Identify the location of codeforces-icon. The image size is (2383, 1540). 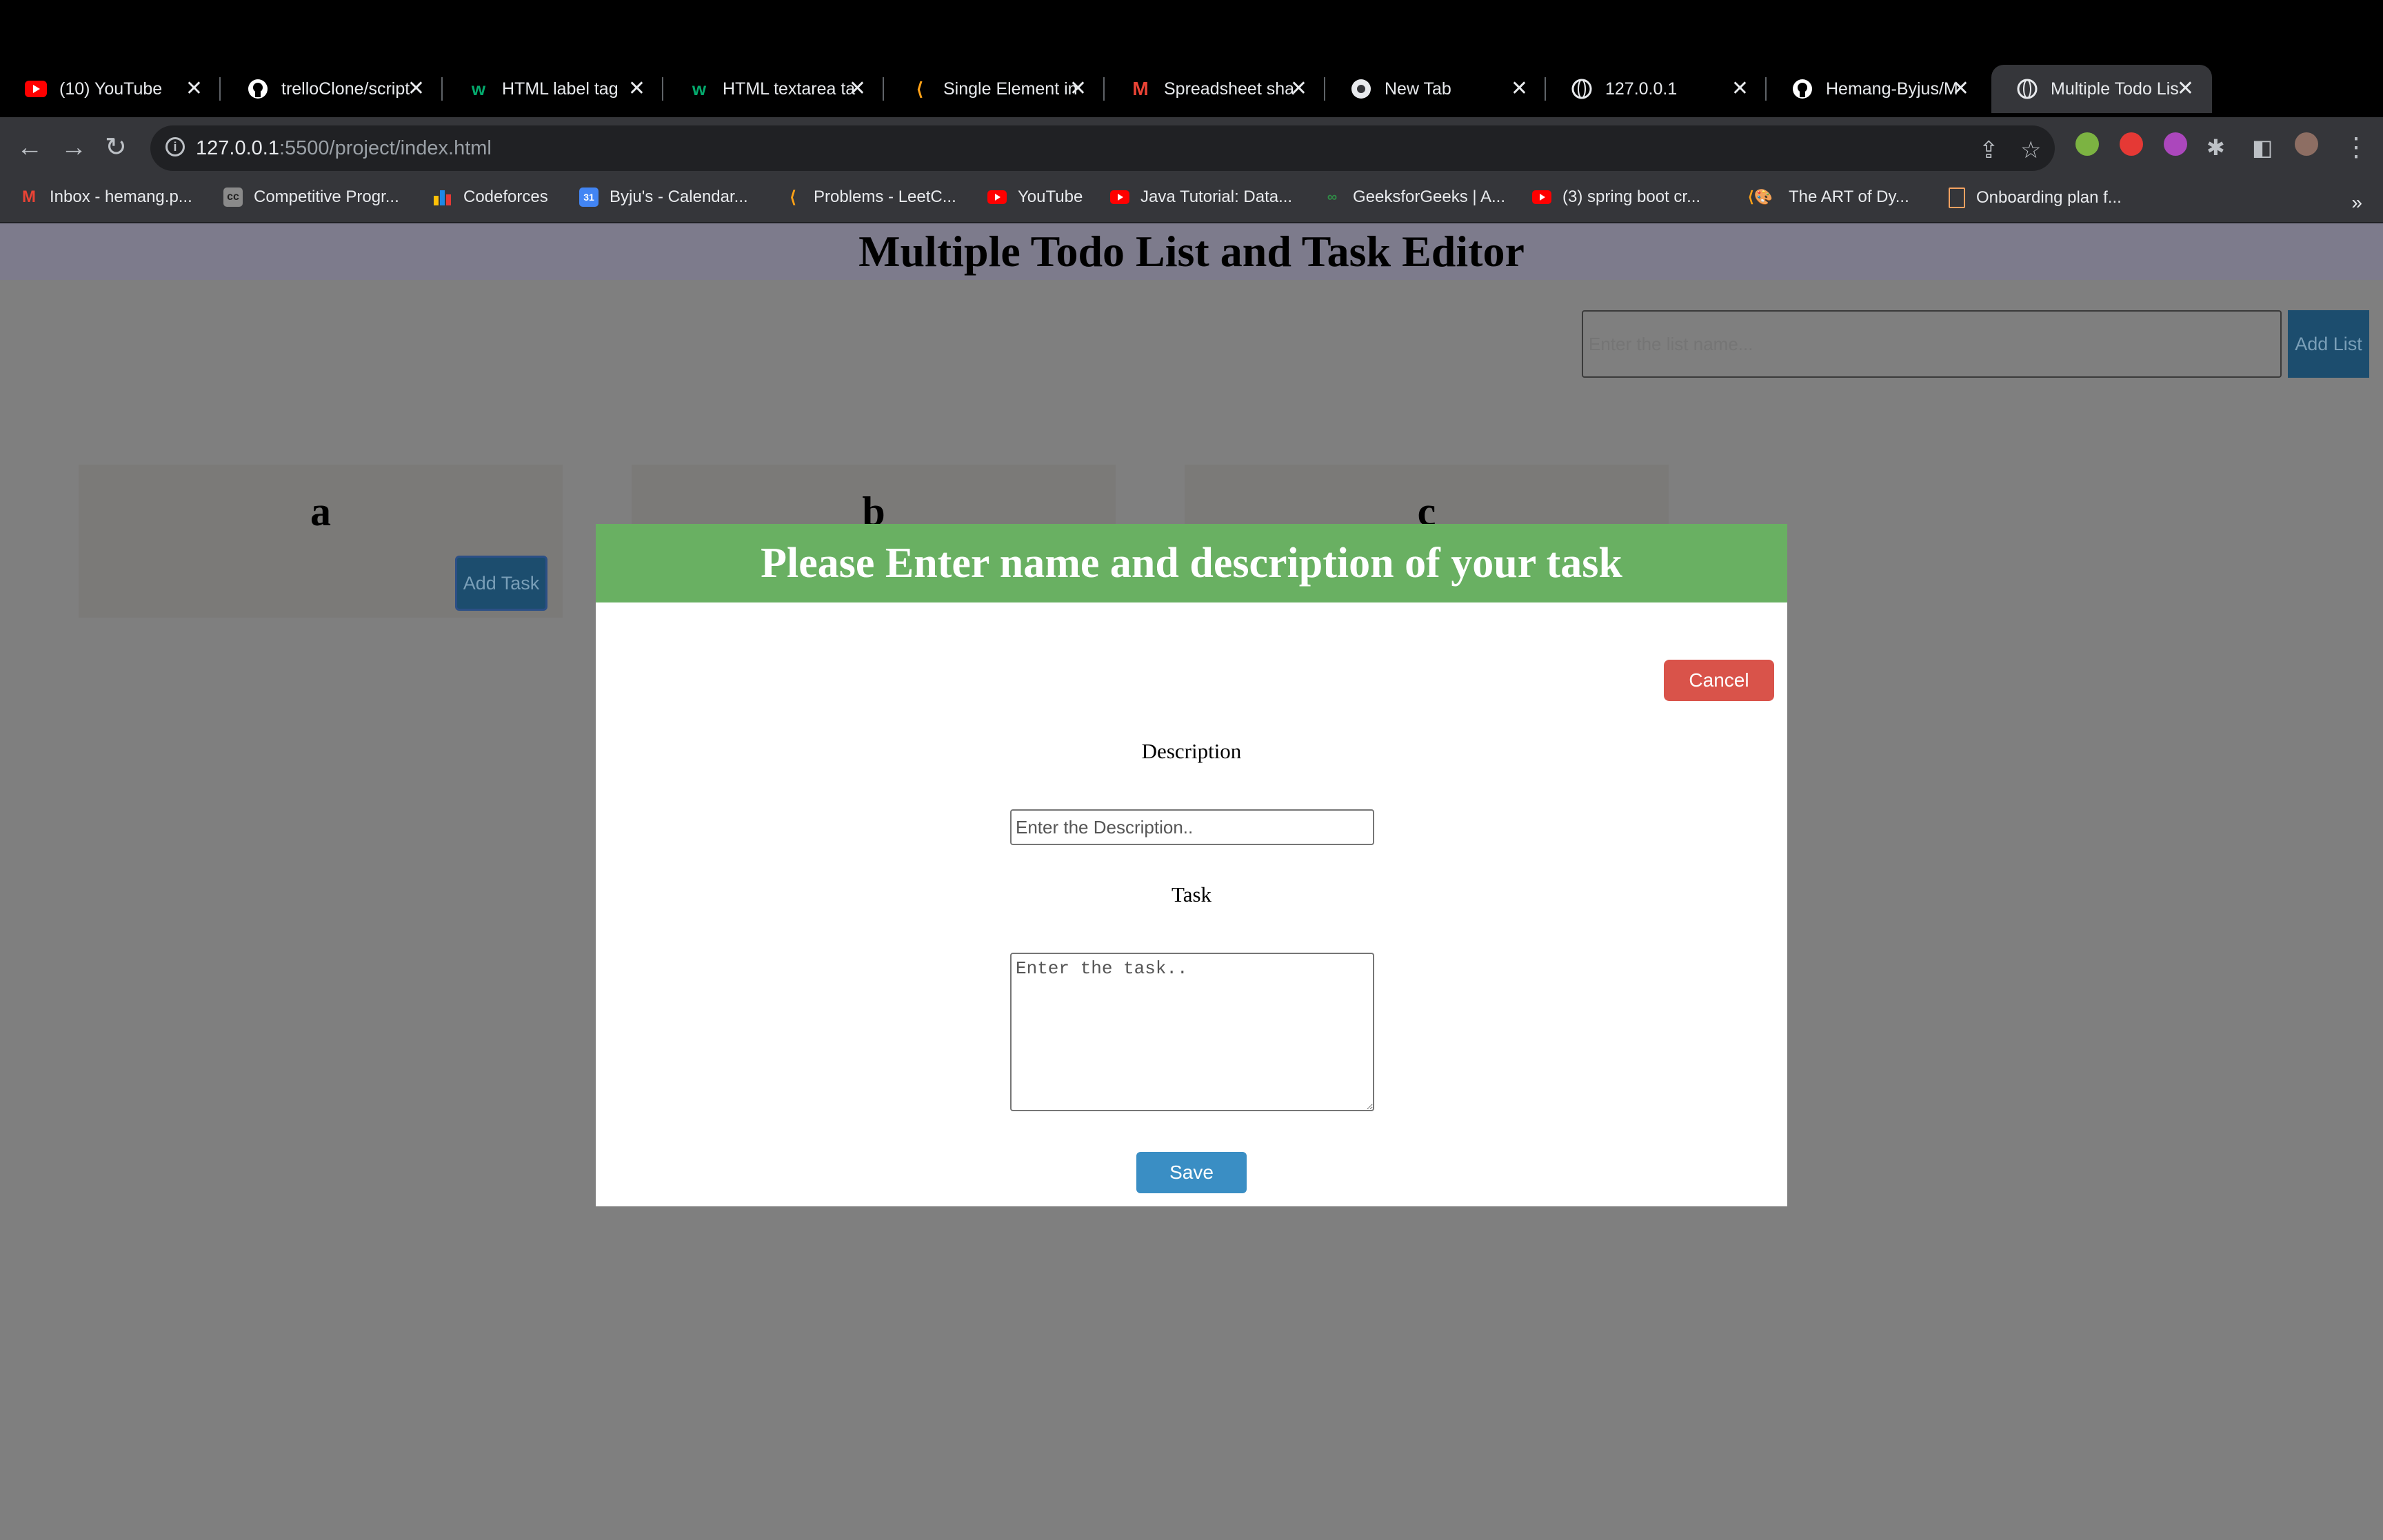
(442, 198).